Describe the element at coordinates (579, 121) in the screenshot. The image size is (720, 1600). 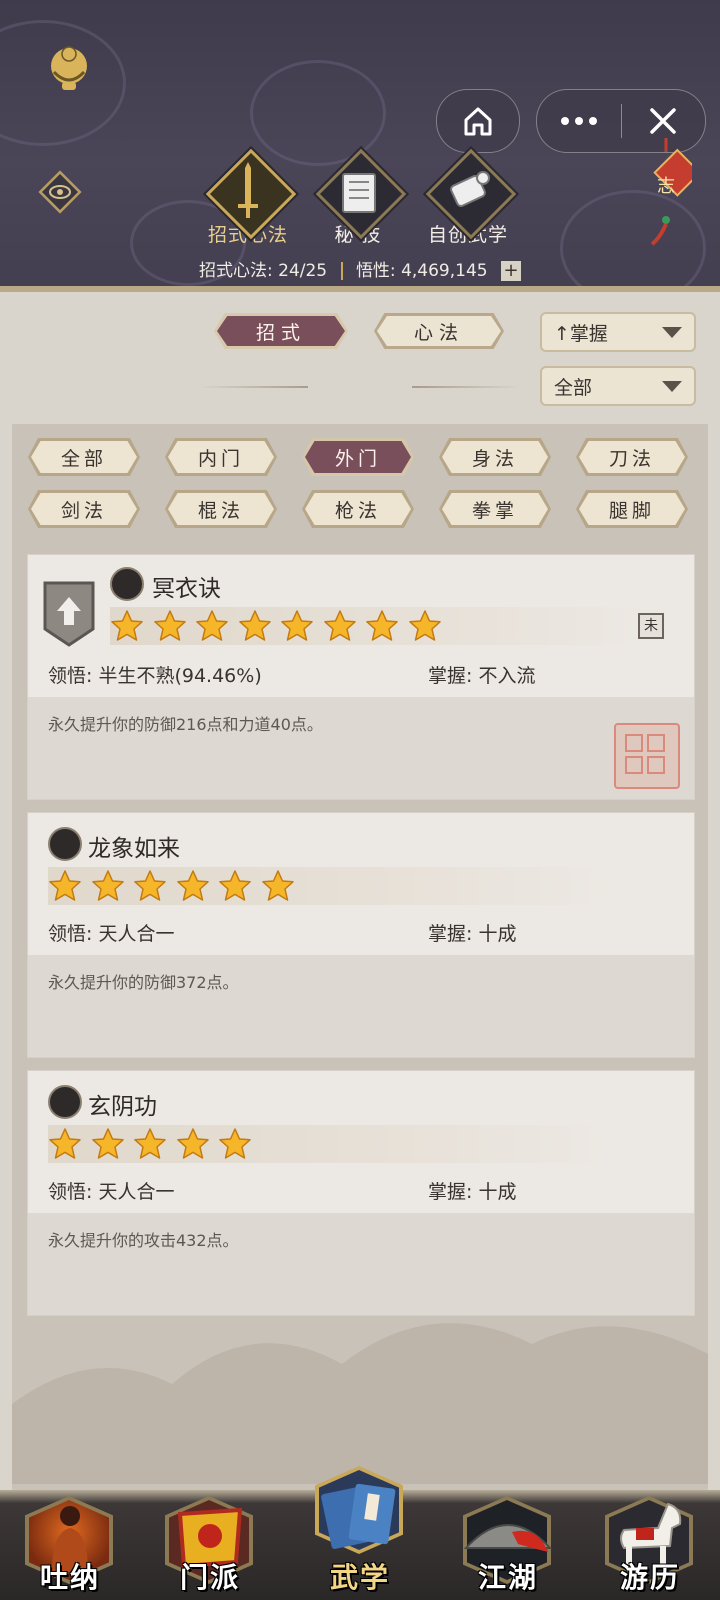
I see `more-button` at that location.